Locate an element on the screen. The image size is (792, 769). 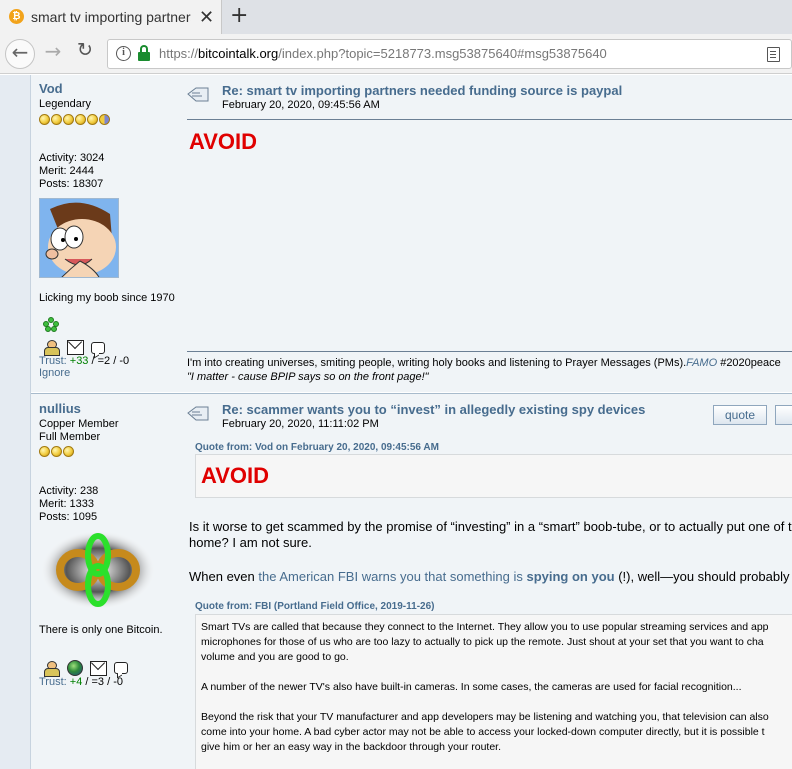
signature-divider is located at coordinates (489, 351).